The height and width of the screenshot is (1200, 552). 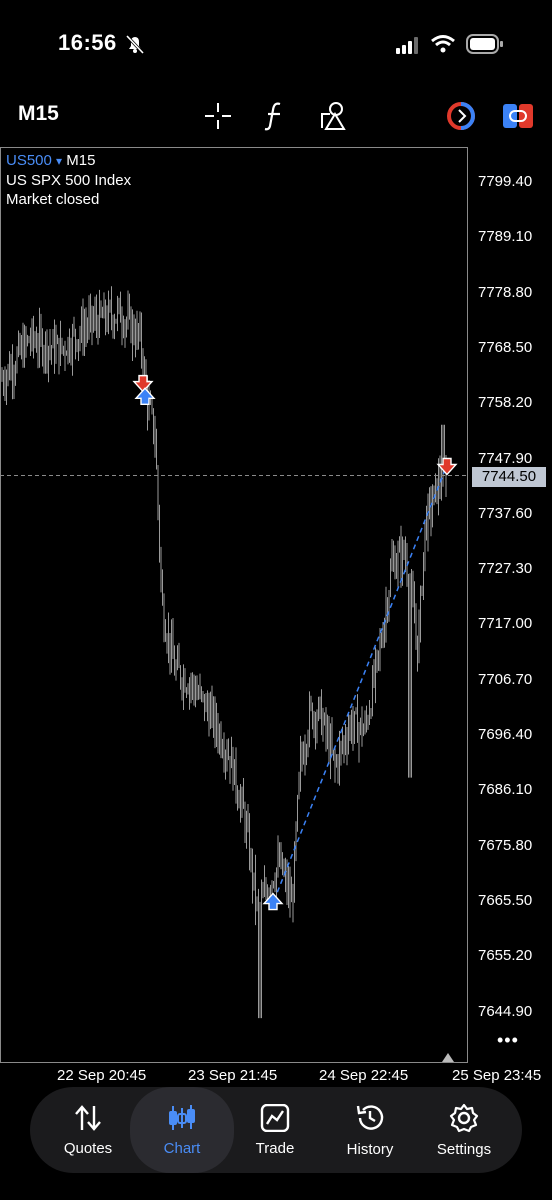 What do you see at coordinates (88, 1117) in the screenshot?
I see `quotes-icon` at bounding box center [88, 1117].